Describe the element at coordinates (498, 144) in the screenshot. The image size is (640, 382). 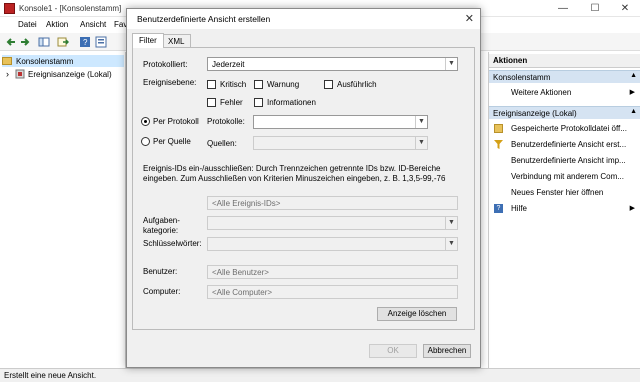
I see `filter-icon` at that location.